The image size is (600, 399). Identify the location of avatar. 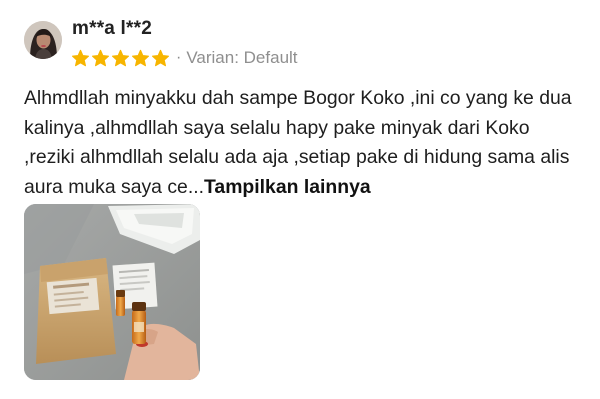
(43, 40).